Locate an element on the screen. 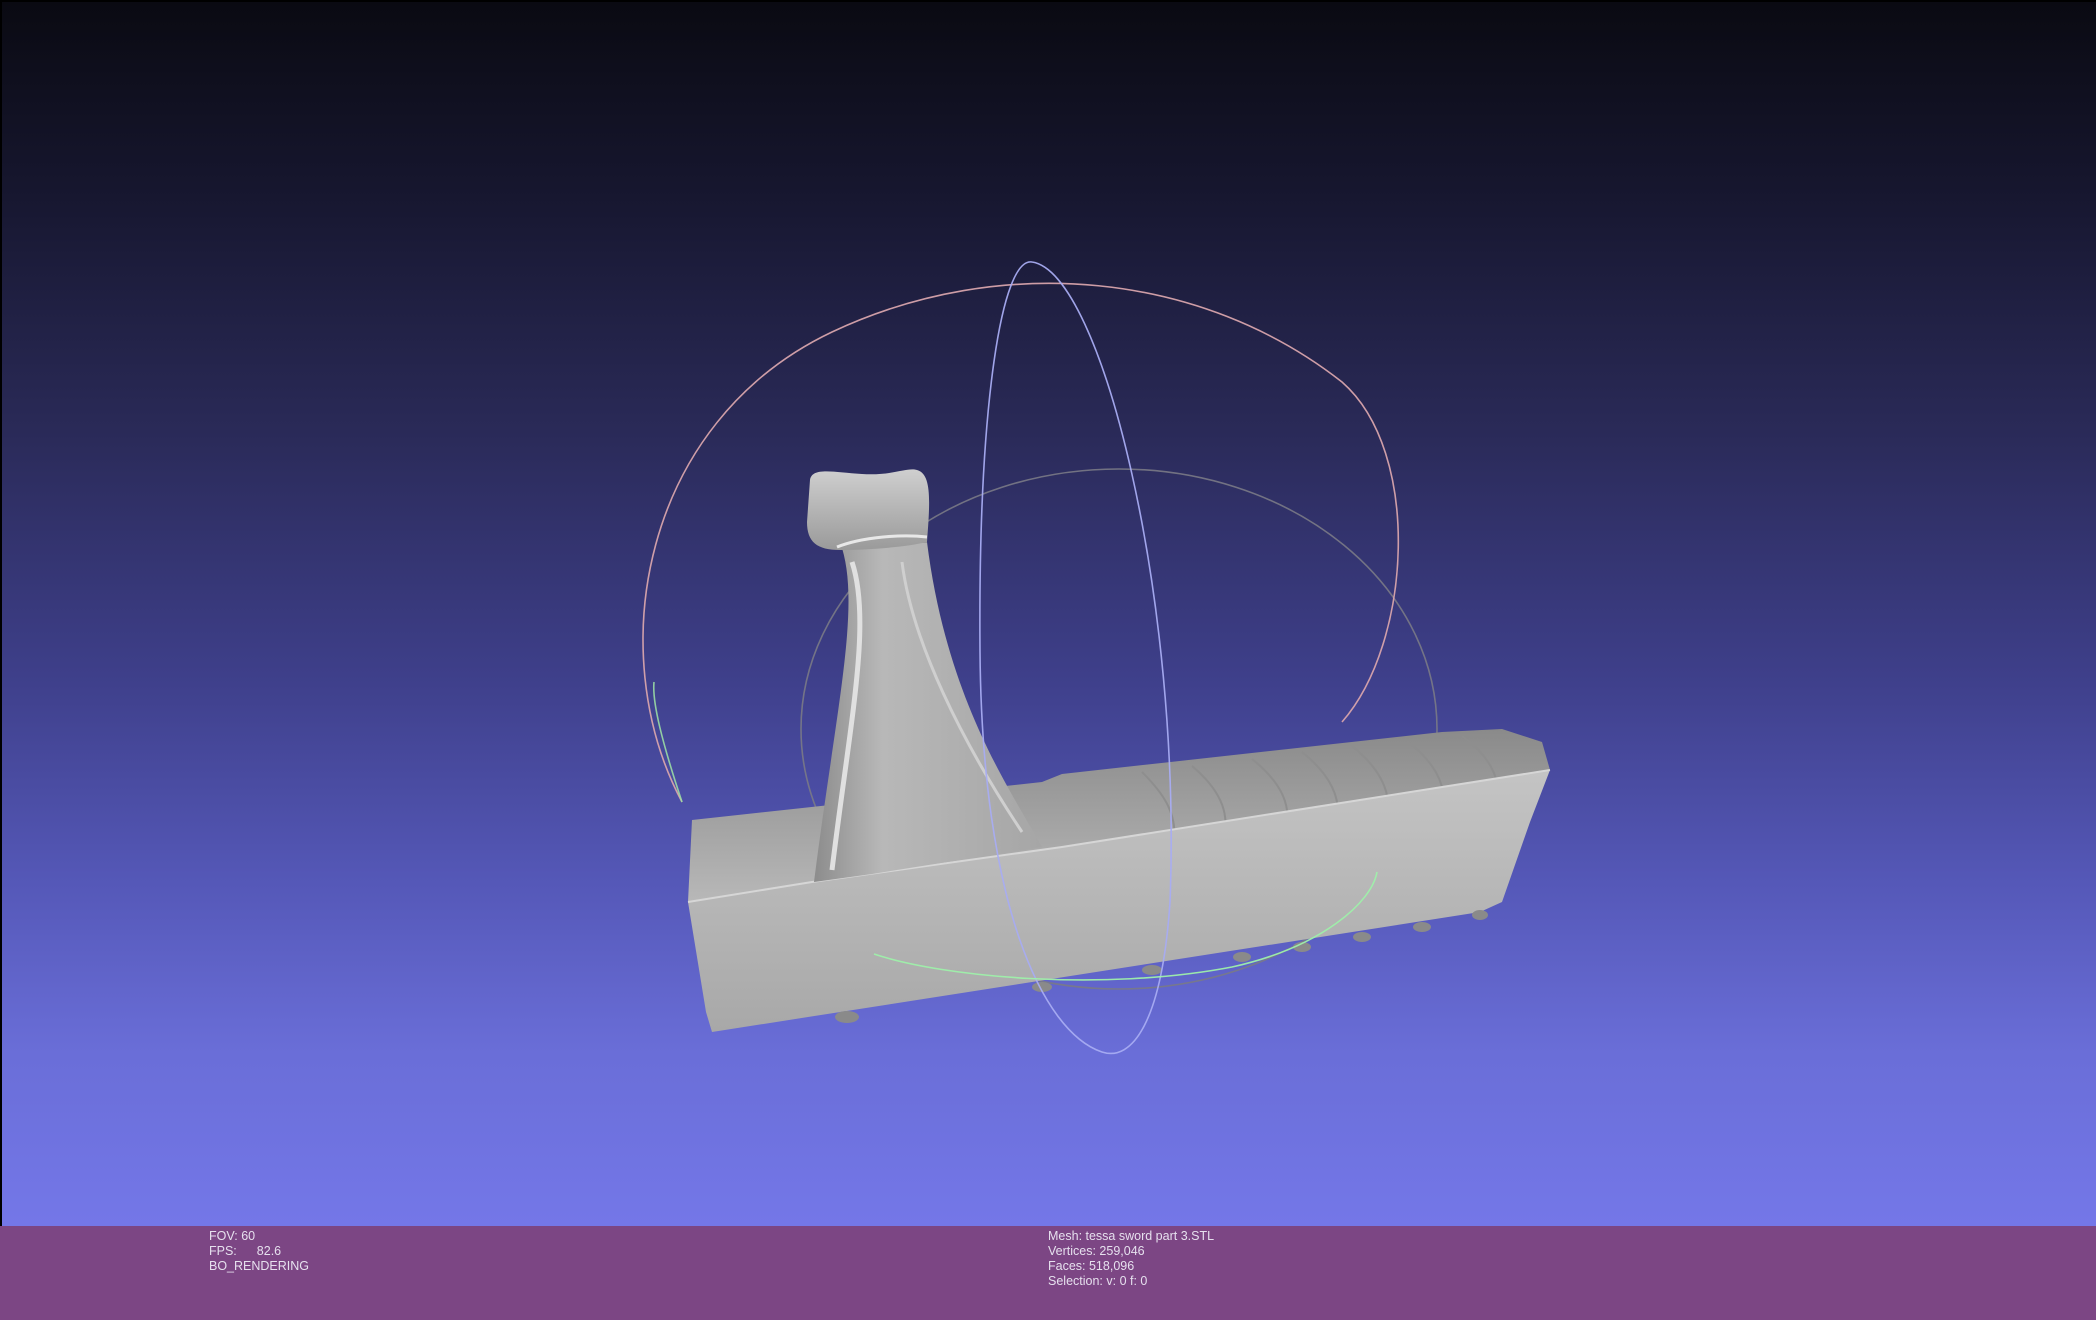 Image resolution: width=2096 pixels, height=1320 pixels. fps-line: FPS: 82.6 is located at coordinates (259, 1251).